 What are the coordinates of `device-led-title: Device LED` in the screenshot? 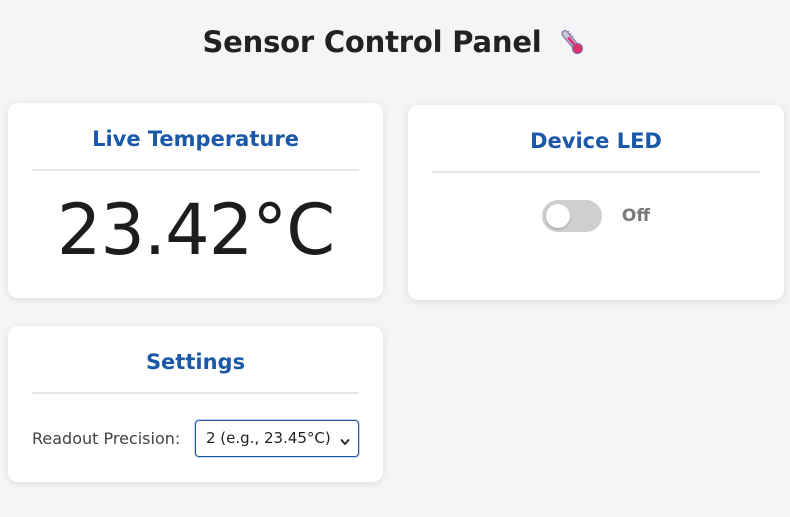 It's located at (596, 141).